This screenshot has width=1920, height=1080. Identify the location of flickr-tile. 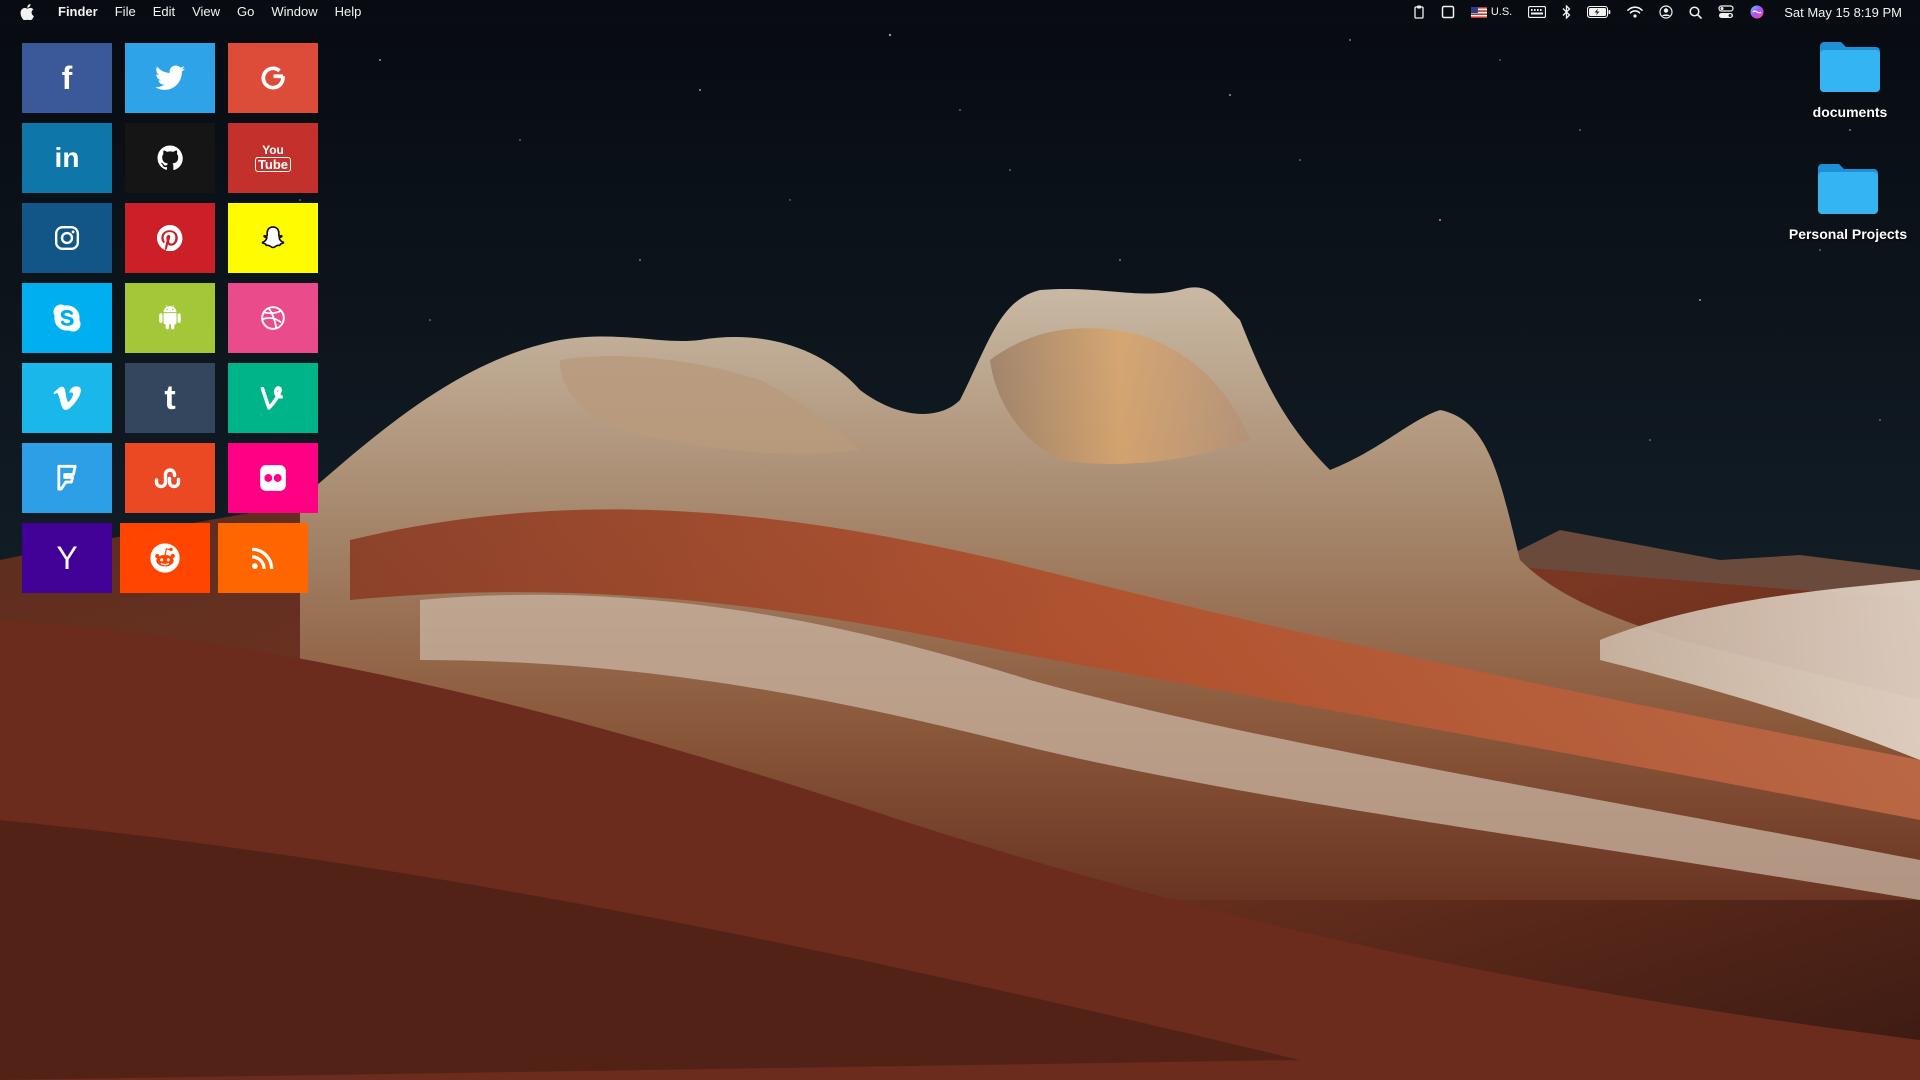
(273, 478).